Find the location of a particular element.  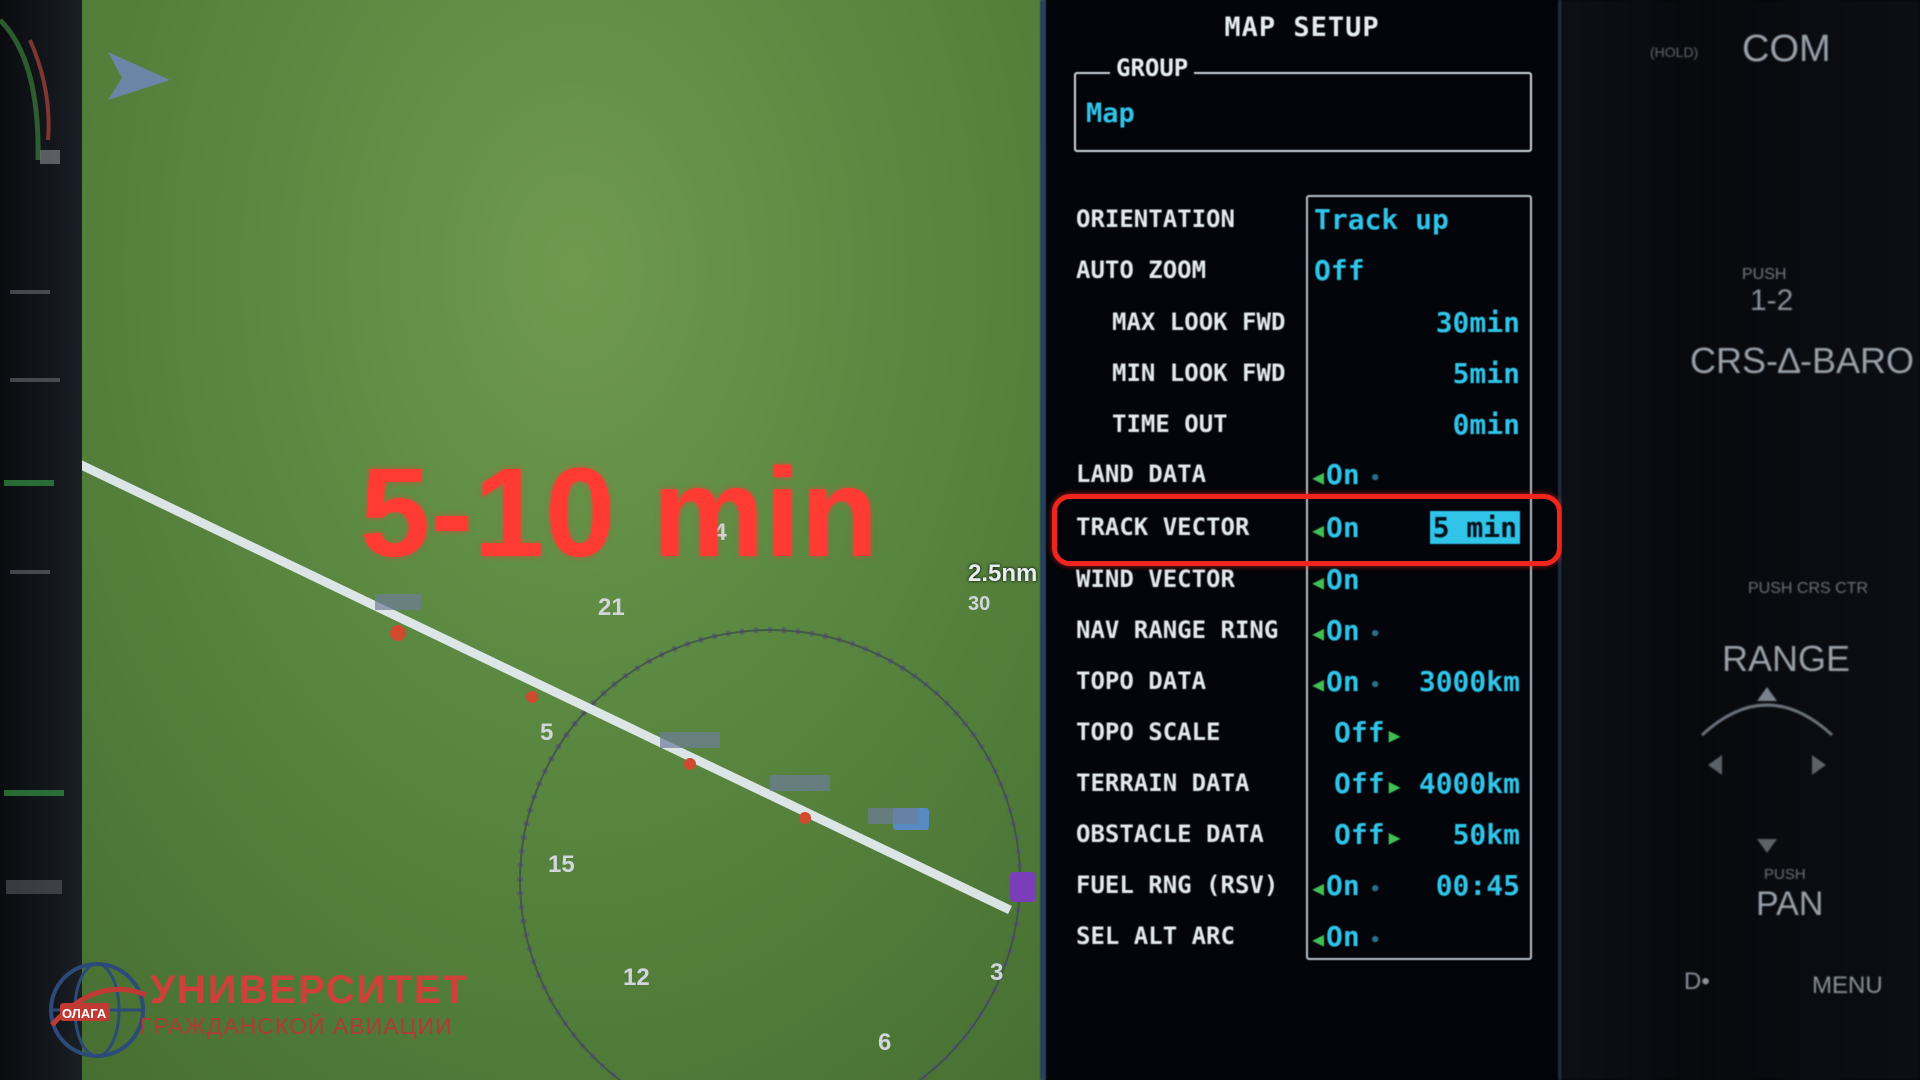

group-legend: GROUP is located at coordinates (1152, 68).